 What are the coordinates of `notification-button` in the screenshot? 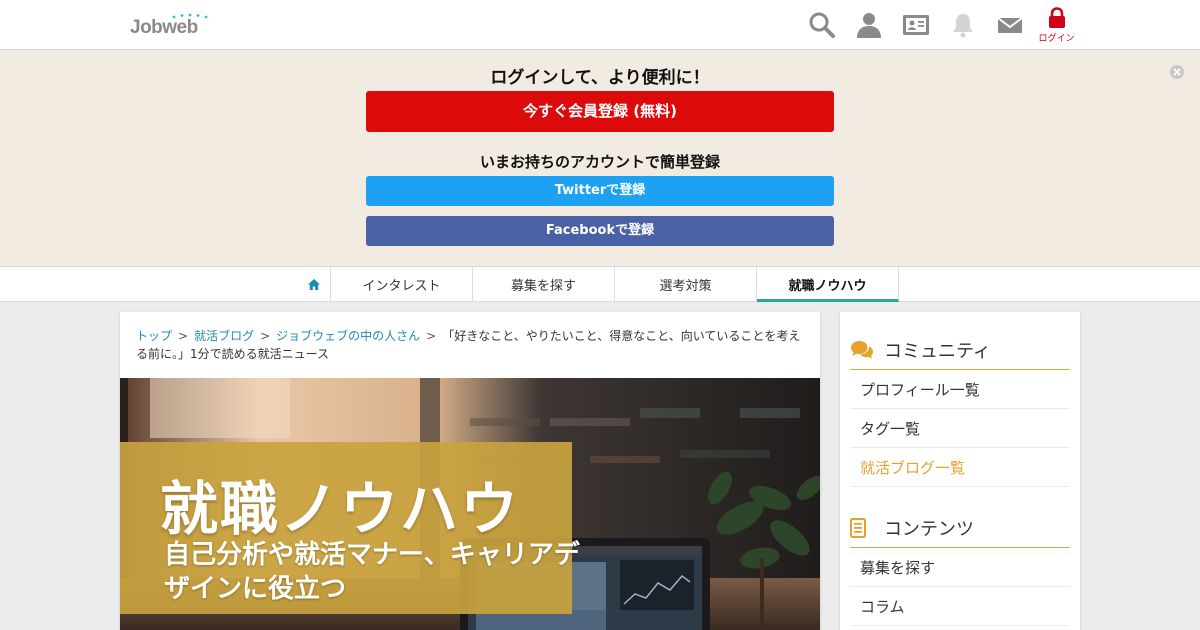 It's located at (962, 25).